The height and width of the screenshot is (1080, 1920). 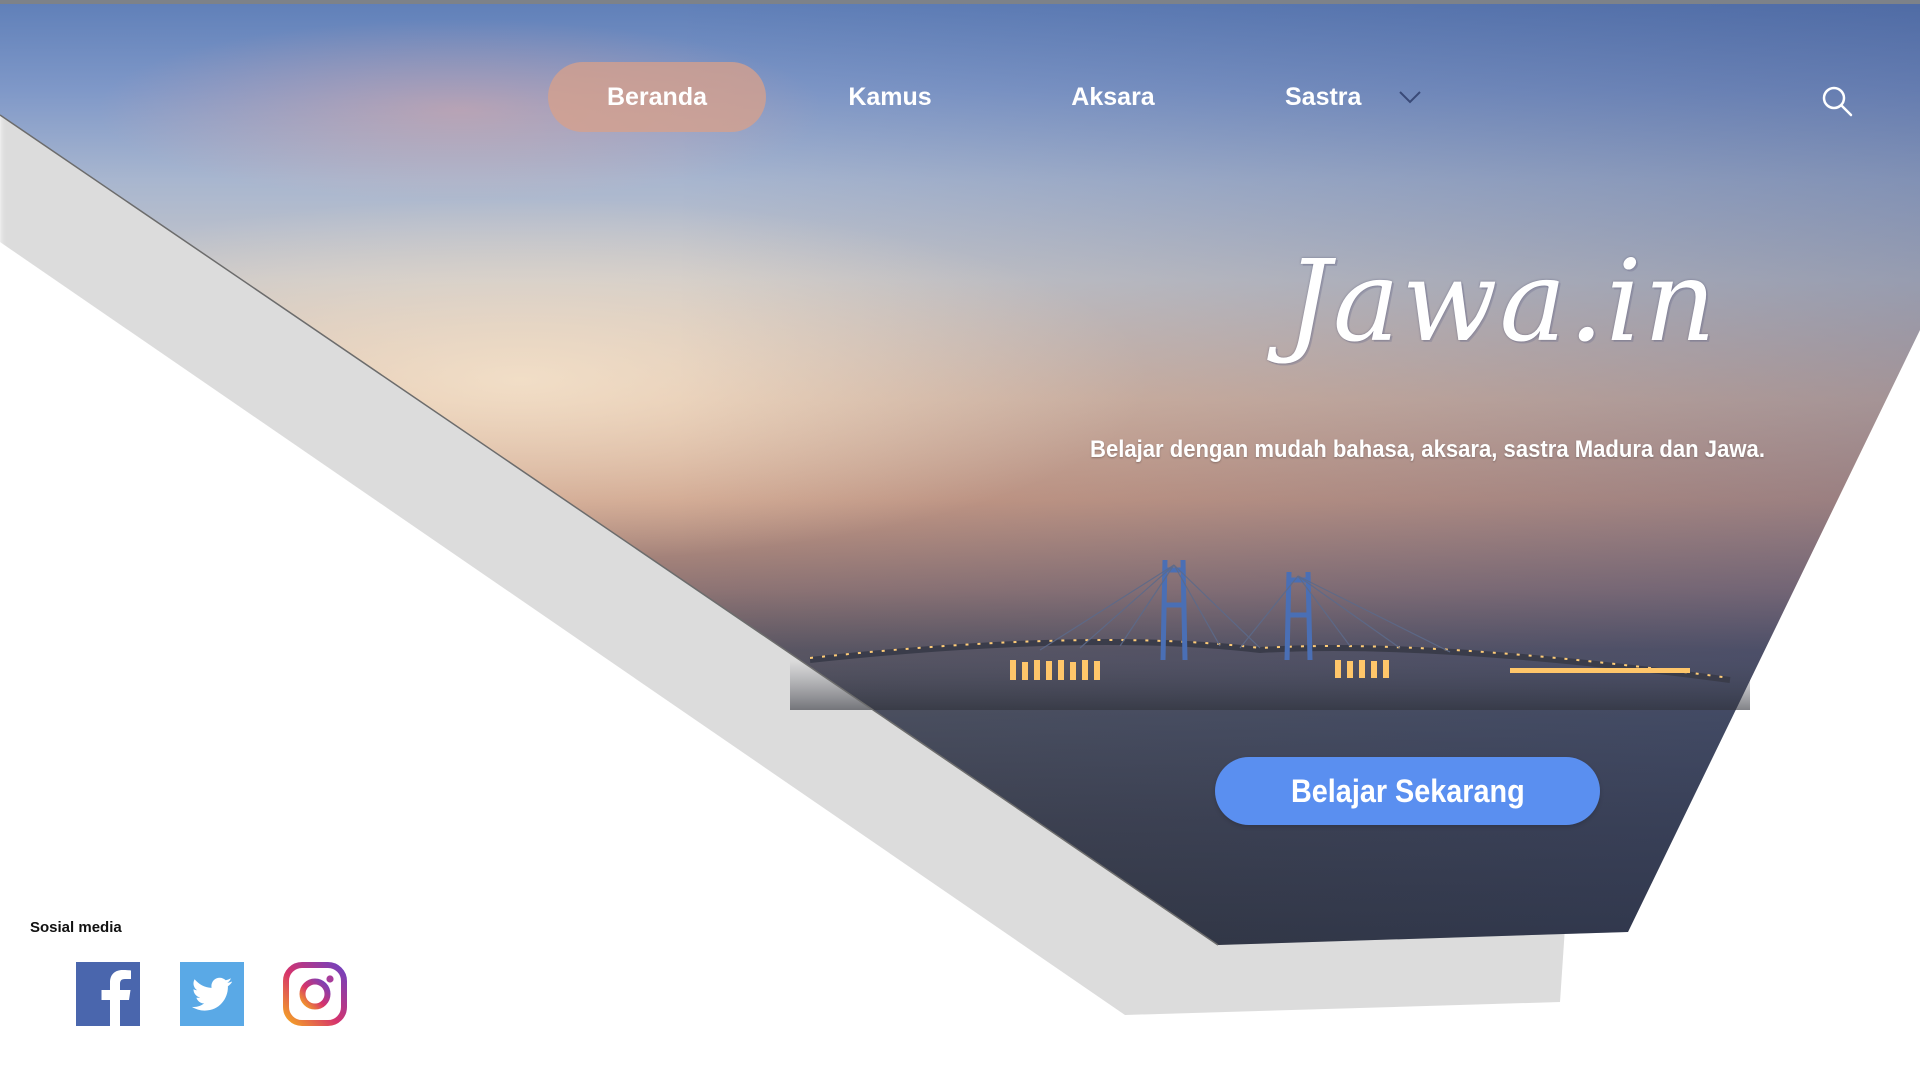 I want to click on nav-item-sastra-label: Sastra, so click(x=1323, y=97).